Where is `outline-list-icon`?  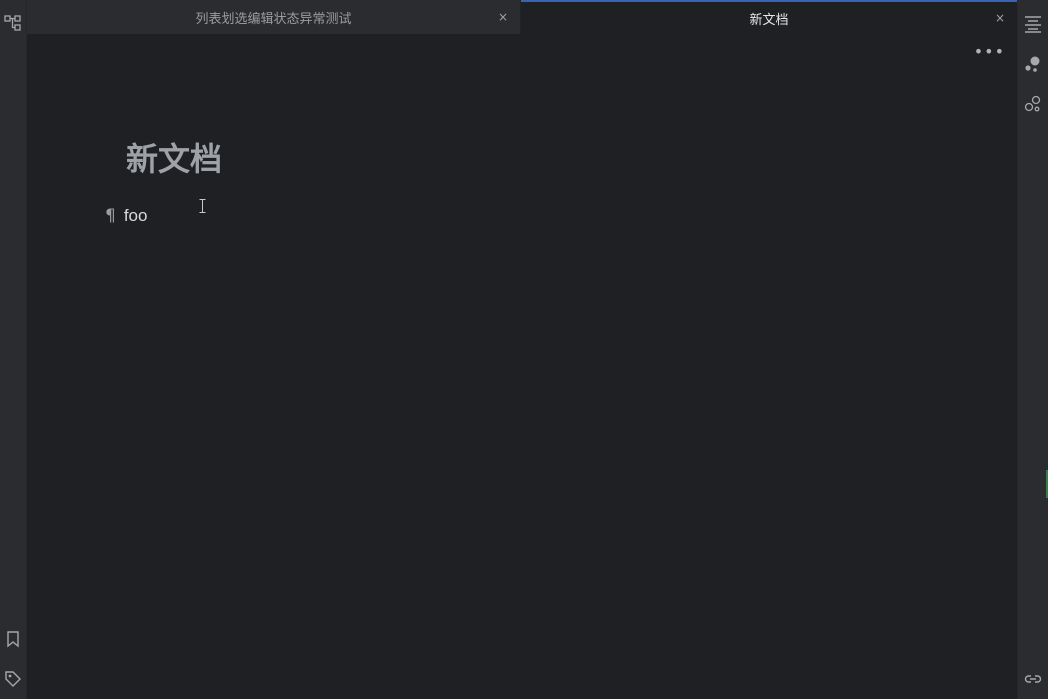 outline-list-icon is located at coordinates (1033, 24).